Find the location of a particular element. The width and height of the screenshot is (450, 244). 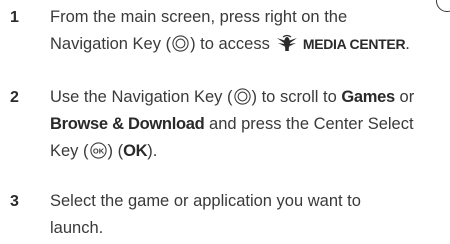

step-number: 3 is located at coordinates (14, 201).